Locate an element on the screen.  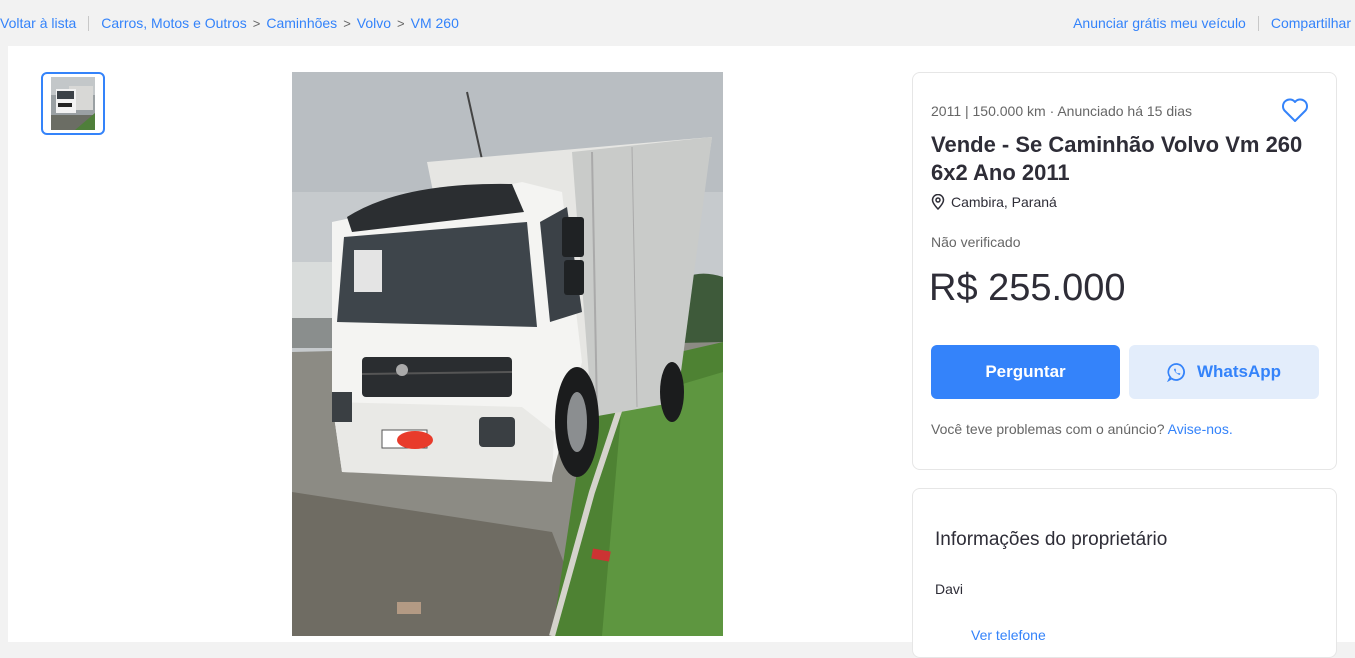
heart-icon is located at coordinates (1295, 110).